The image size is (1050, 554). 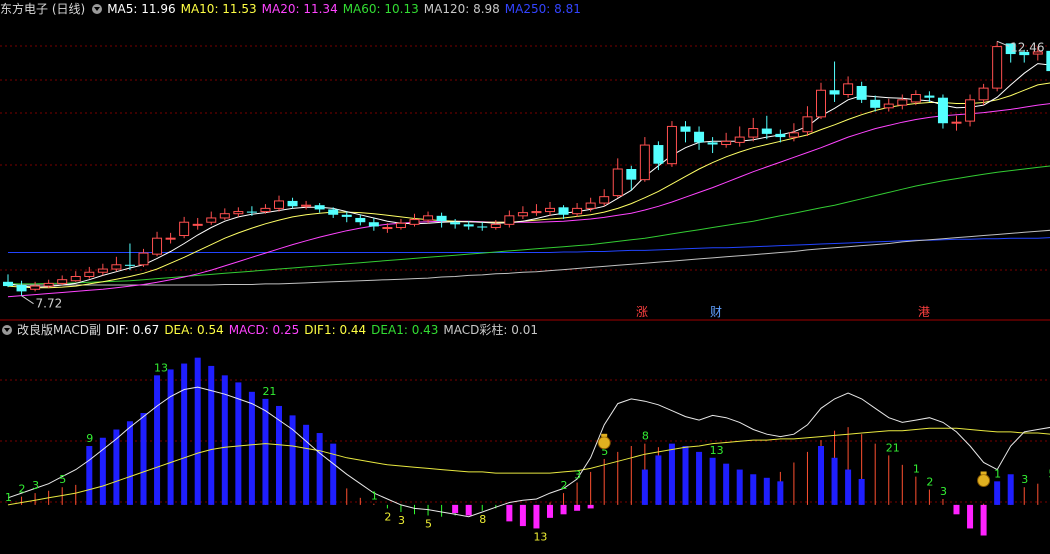 What do you see at coordinates (529, 257) in the screenshot?
I see `ma120-line` at bounding box center [529, 257].